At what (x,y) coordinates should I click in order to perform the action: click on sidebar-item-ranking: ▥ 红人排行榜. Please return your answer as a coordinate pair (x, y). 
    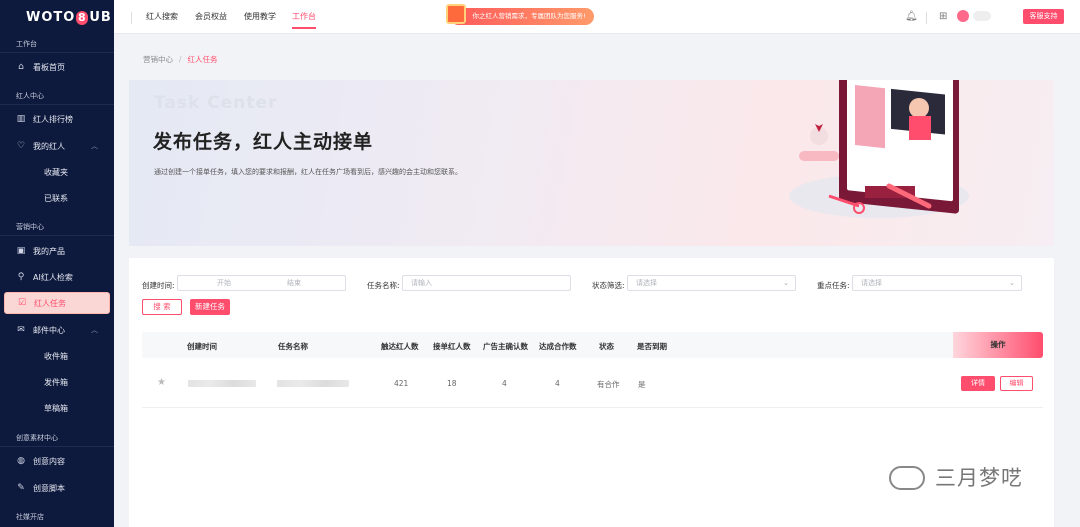
    Looking at the image, I should click on (57, 119).